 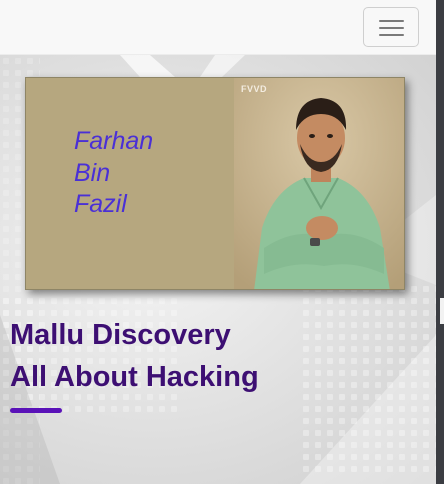 What do you see at coordinates (134, 356) in the screenshot?
I see `hero-headline: Mallu Discovery All About Hacking` at bounding box center [134, 356].